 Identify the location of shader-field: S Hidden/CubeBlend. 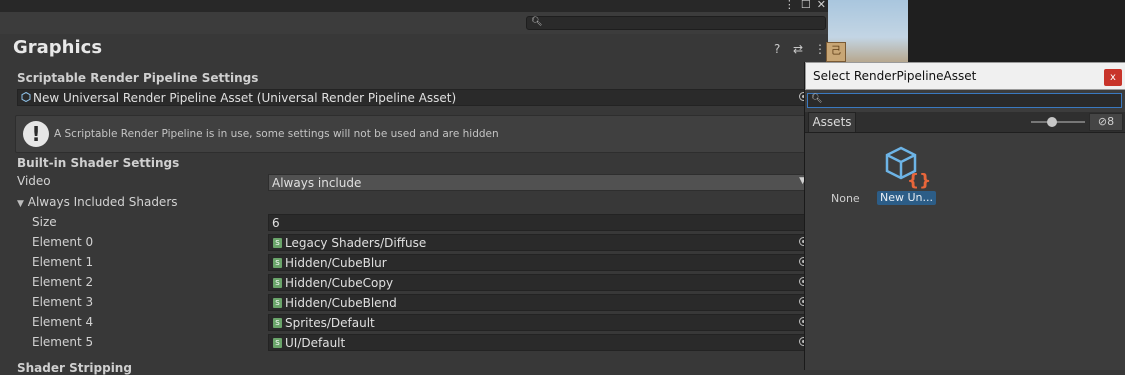
(539, 302).